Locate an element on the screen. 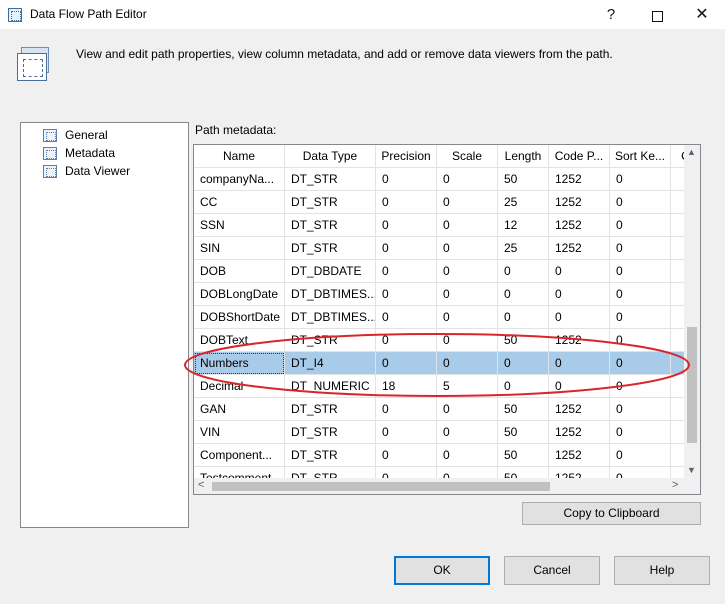  scroll-left-icon: < is located at coordinates (201, 485).